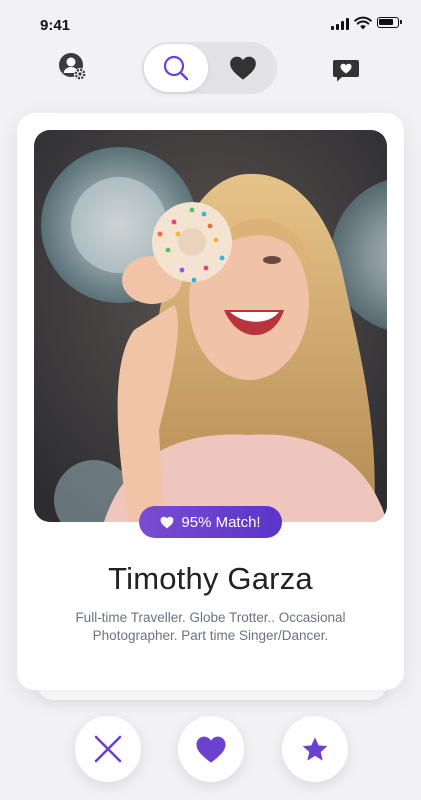 This screenshot has width=421, height=800. Describe the element at coordinates (389, 22) in the screenshot. I see `battery-icon` at that location.